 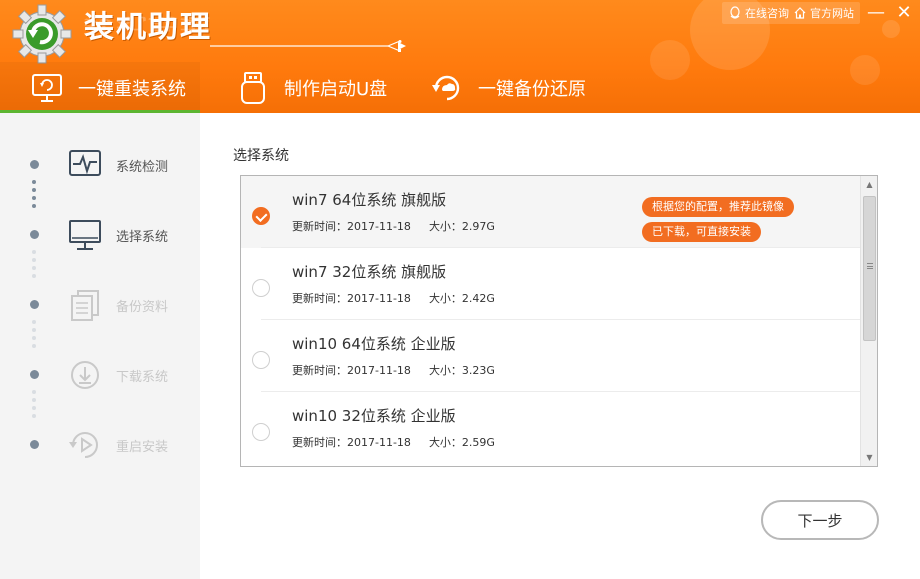 What do you see at coordinates (532, 89) in the screenshot?
I see `tab-label: 一键备份还原` at bounding box center [532, 89].